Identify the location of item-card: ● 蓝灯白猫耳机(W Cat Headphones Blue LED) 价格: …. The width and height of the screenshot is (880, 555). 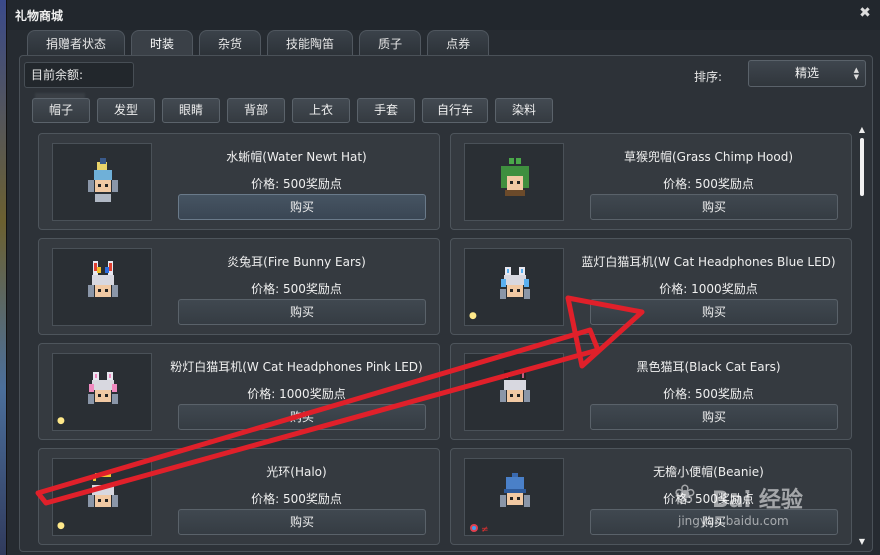
(651, 286).